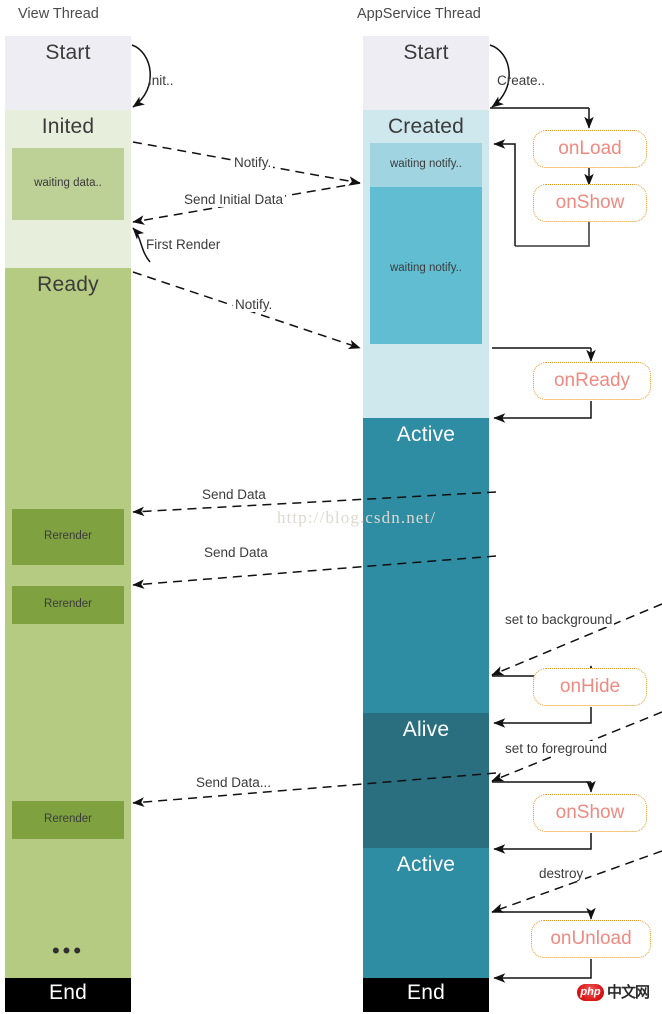  I want to click on wire-onshow-return-h, so click(552, 234).